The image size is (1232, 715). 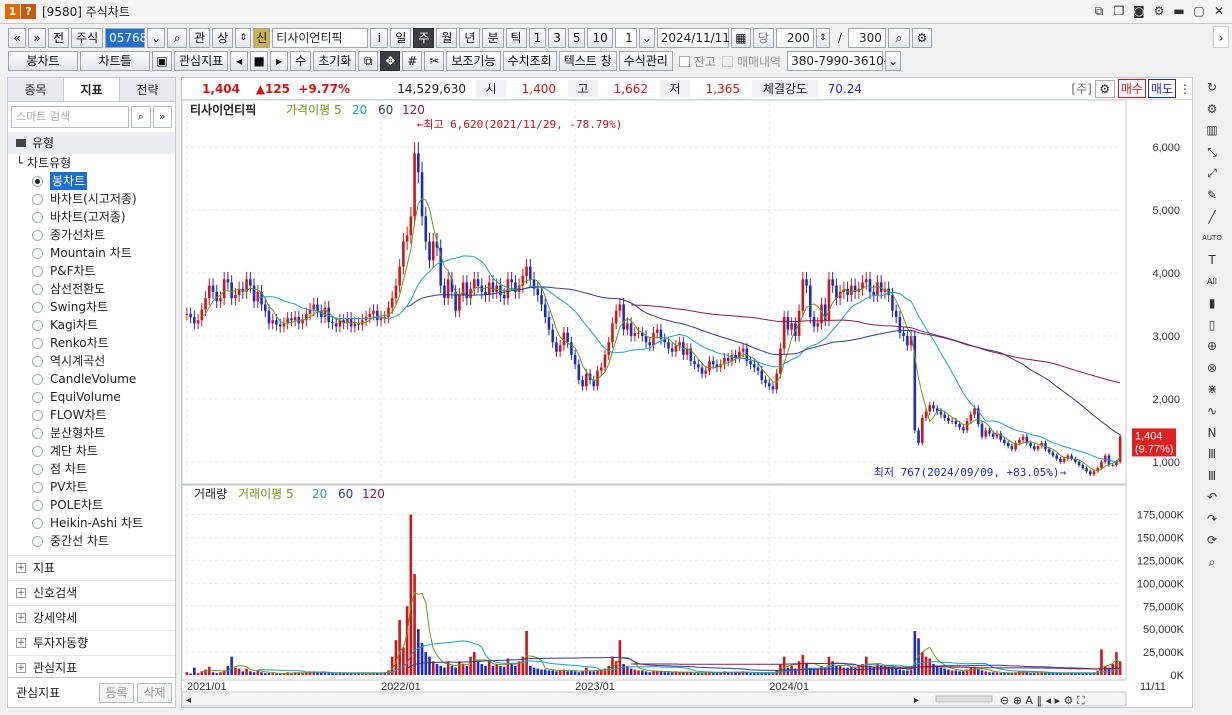 What do you see at coordinates (95, 199) in the screenshot?
I see `chart-type-option: 바차트(시고저종)` at bounding box center [95, 199].